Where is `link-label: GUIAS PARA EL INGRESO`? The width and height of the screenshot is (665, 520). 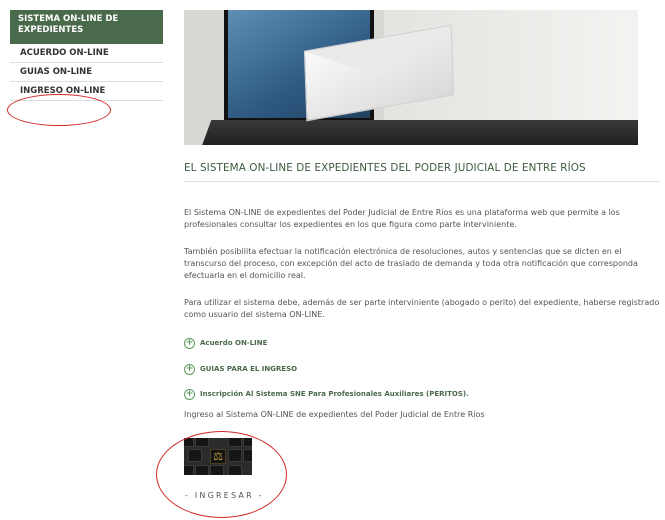 link-label: GUIAS PARA EL INGRESO is located at coordinates (249, 369).